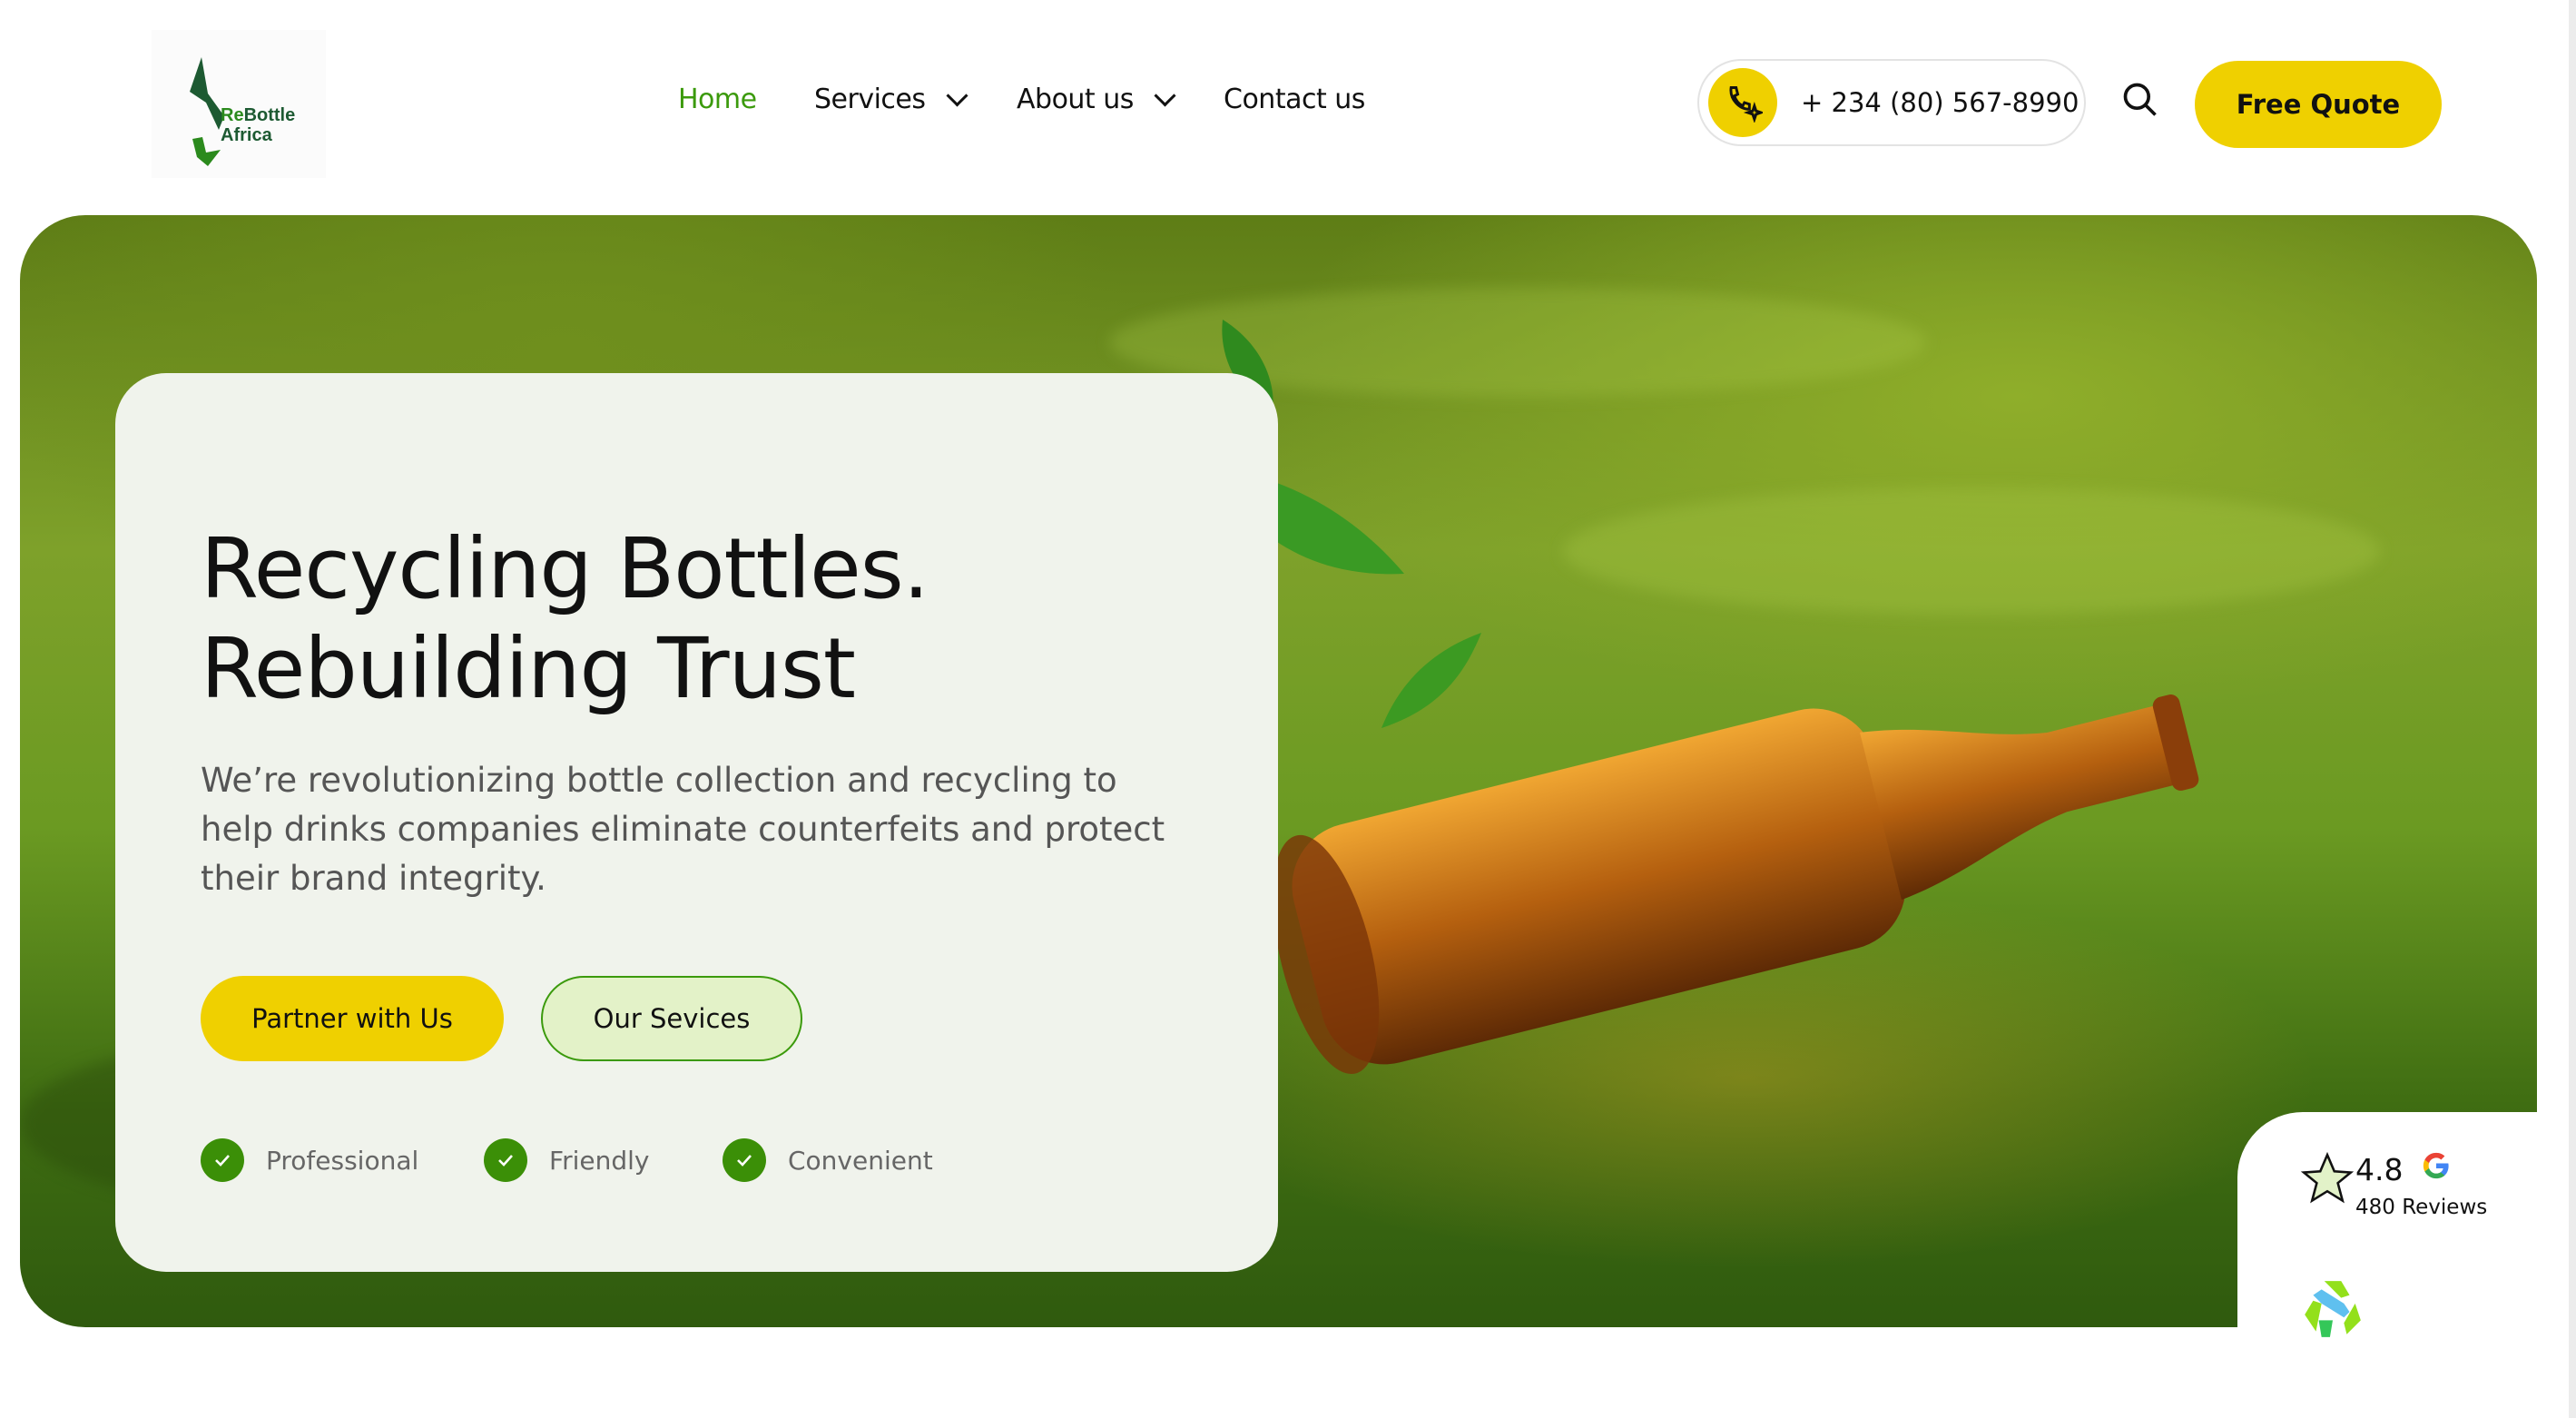  I want to click on svg-text: Africa, so click(247, 135).